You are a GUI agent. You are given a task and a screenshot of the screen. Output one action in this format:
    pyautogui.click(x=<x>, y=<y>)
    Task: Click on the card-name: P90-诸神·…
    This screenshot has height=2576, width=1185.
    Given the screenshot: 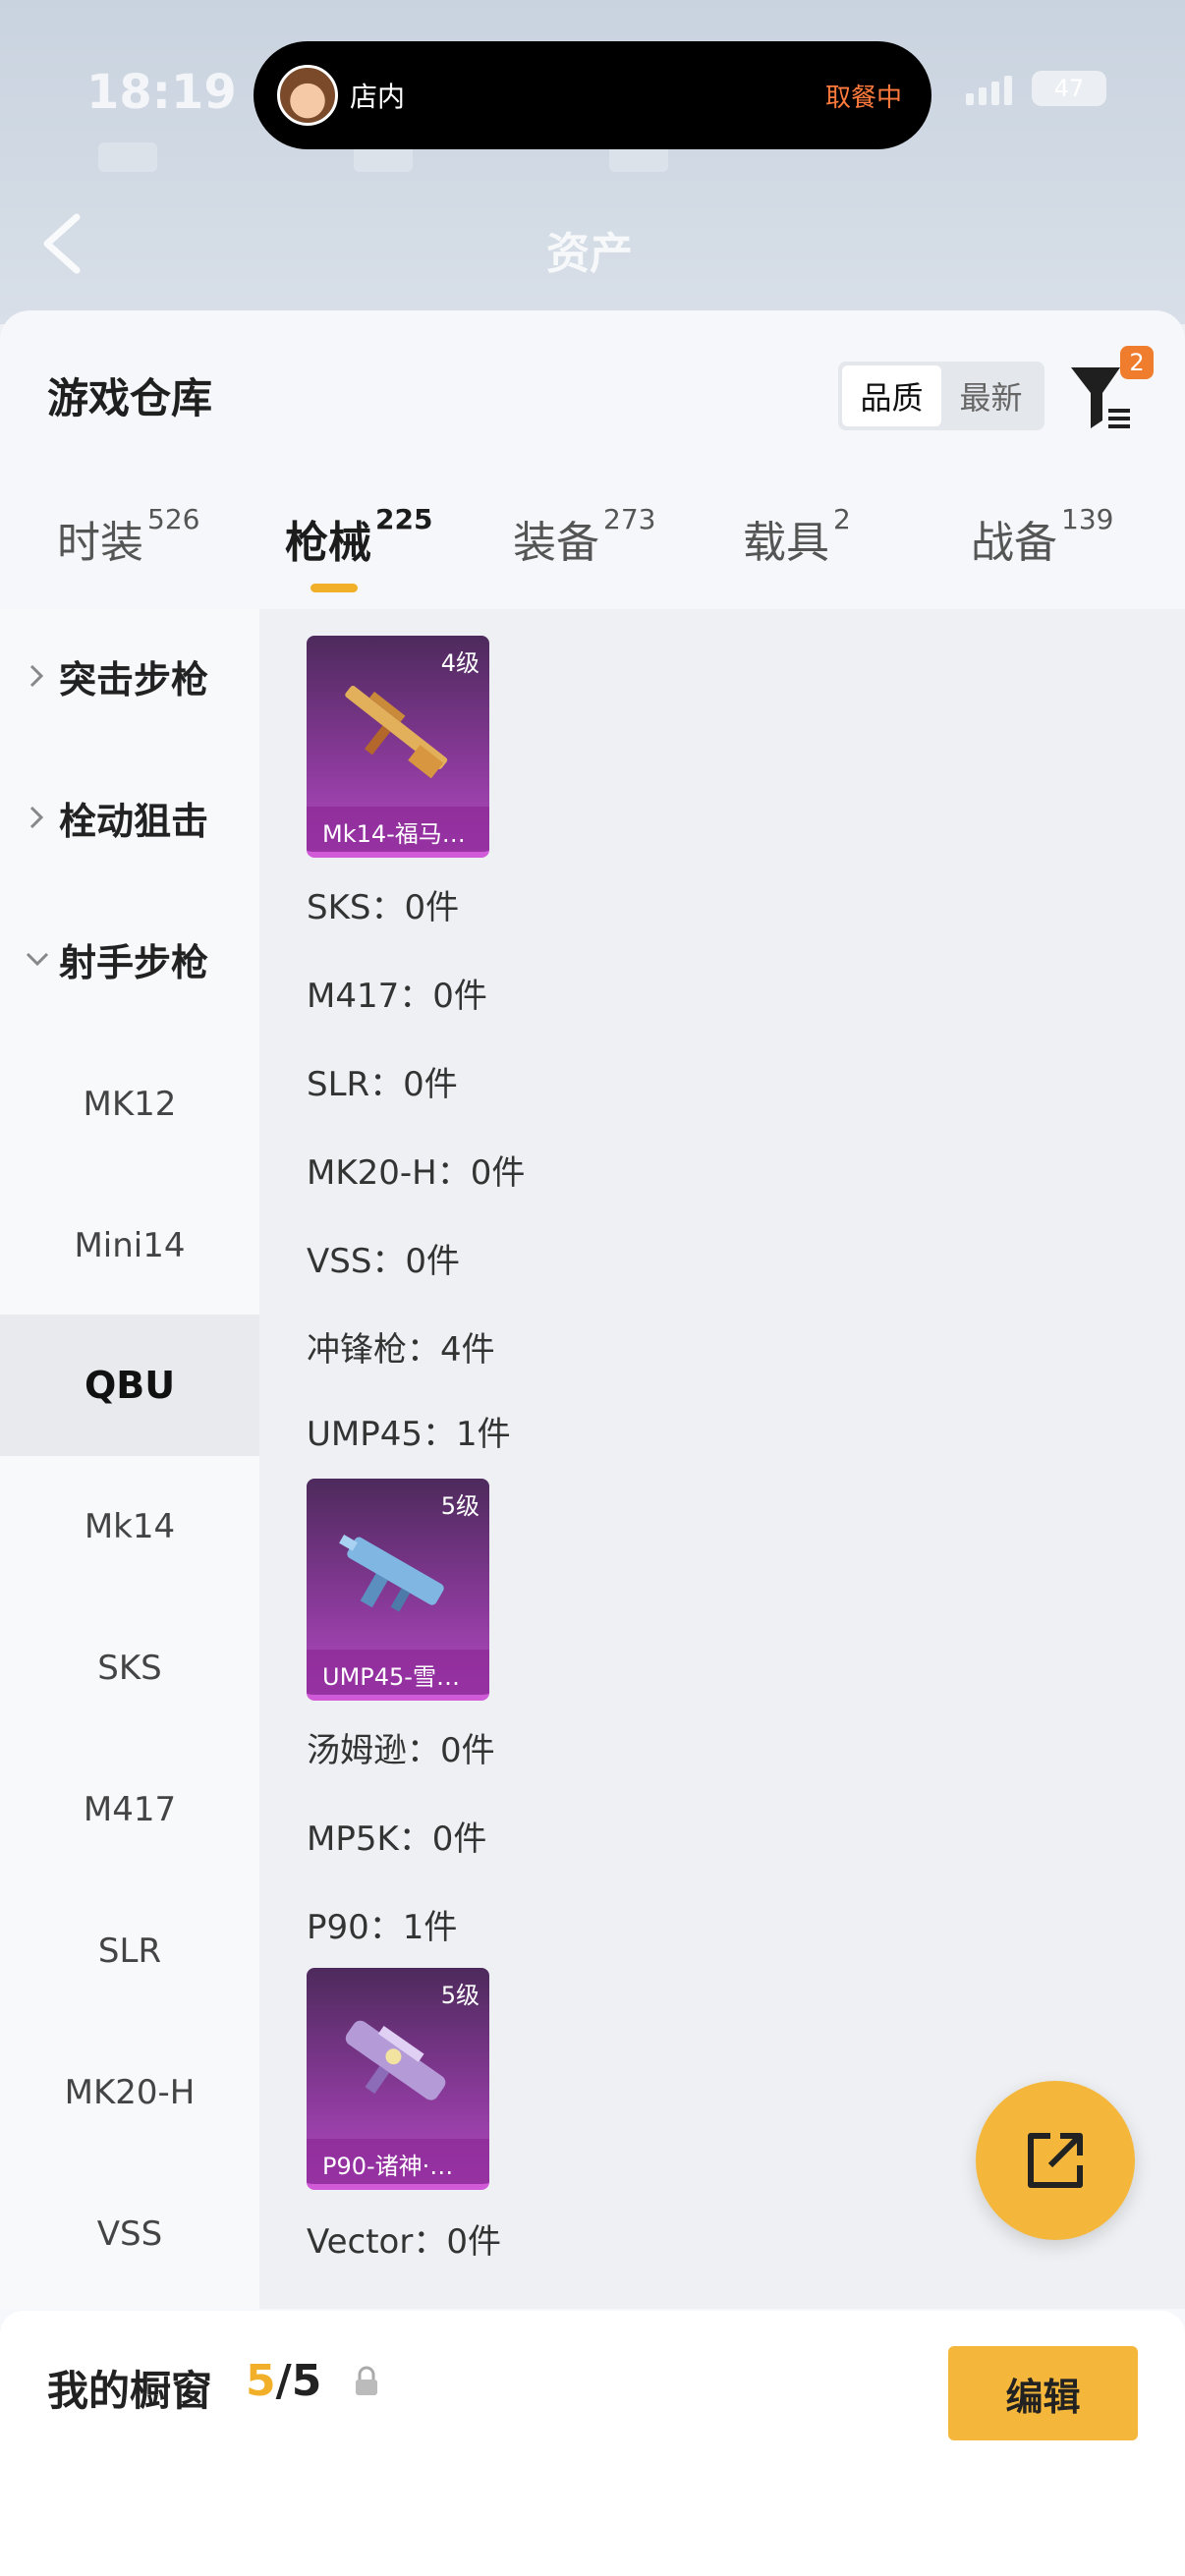 What is the action you would take?
    pyautogui.click(x=398, y=2161)
    